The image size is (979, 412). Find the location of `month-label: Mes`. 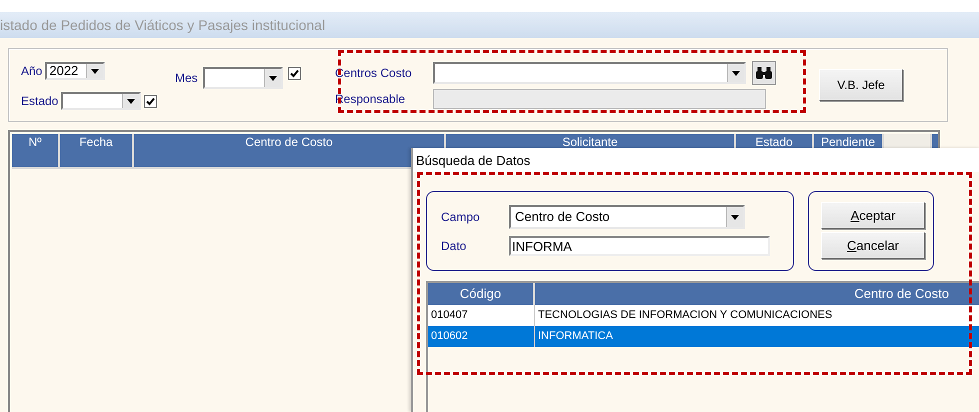

month-label: Mes is located at coordinates (186, 78).